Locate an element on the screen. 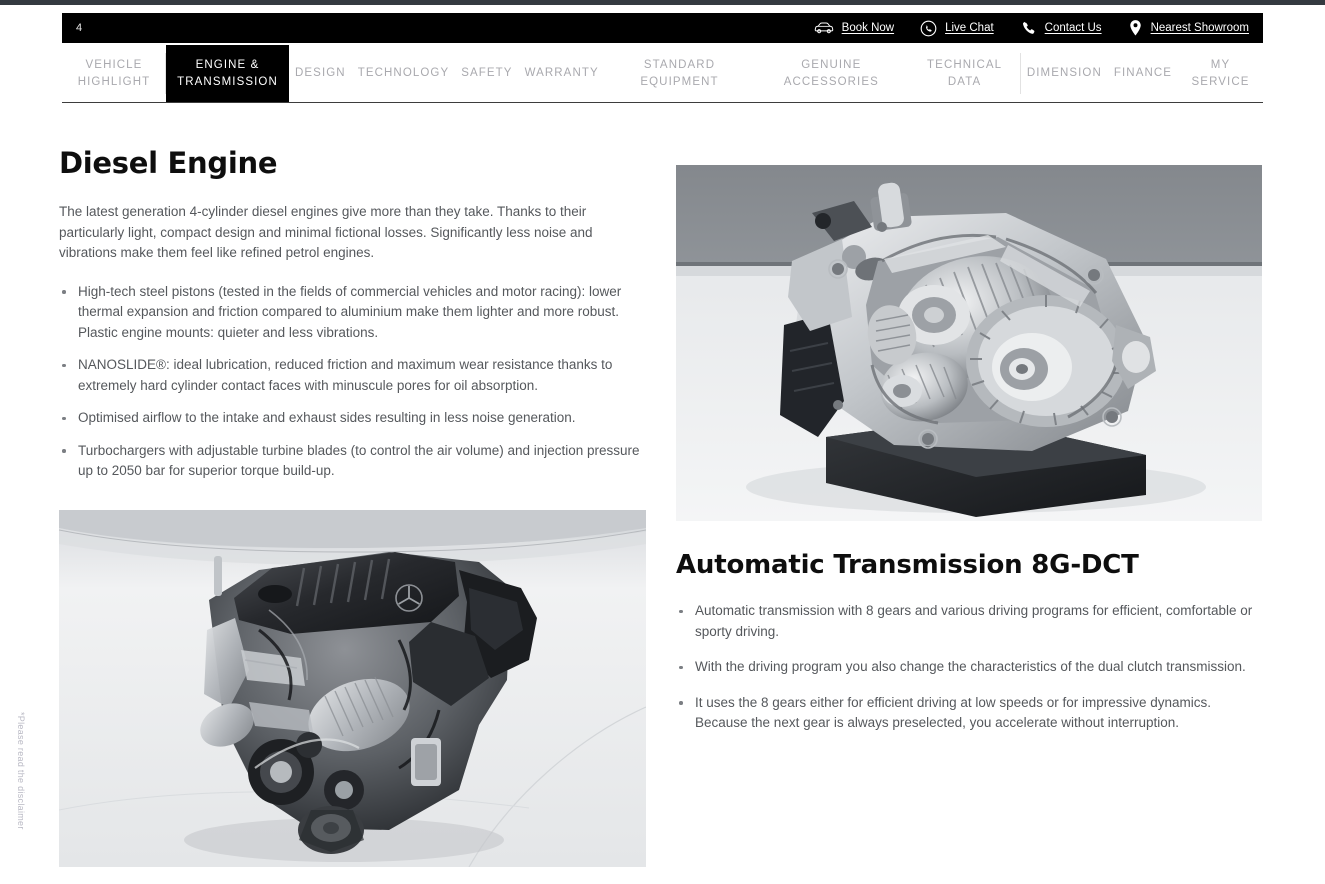 This screenshot has height=884, width=1325. tab-safety: SAFETY is located at coordinates (487, 73).